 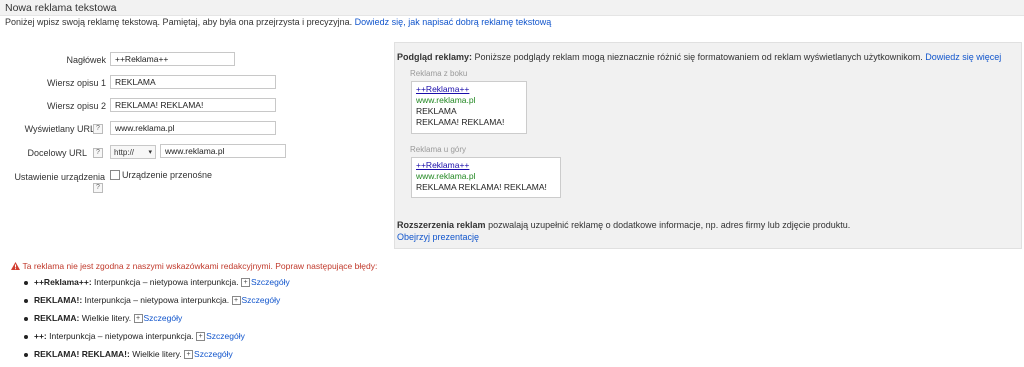 What do you see at coordinates (438, 237) in the screenshot?
I see `watch-presentation-link: Obejrzyj prezentację` at bounding box center [438, 237].